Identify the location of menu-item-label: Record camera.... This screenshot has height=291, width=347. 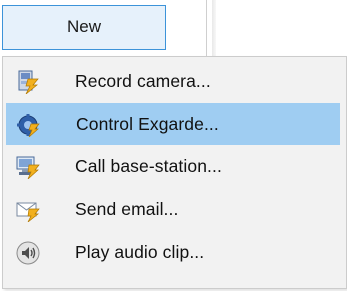
(143, 81).